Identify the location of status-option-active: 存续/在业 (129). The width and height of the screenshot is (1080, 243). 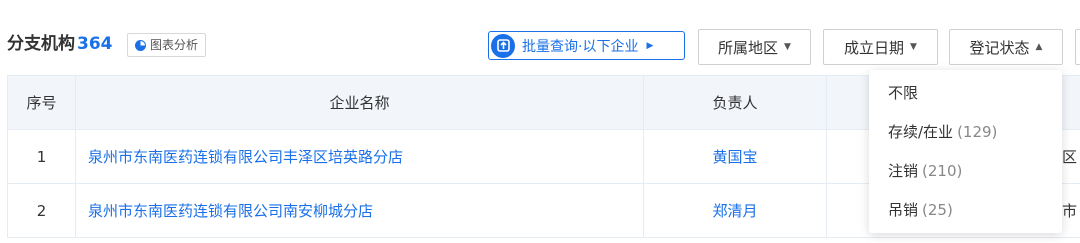
(965, 132).